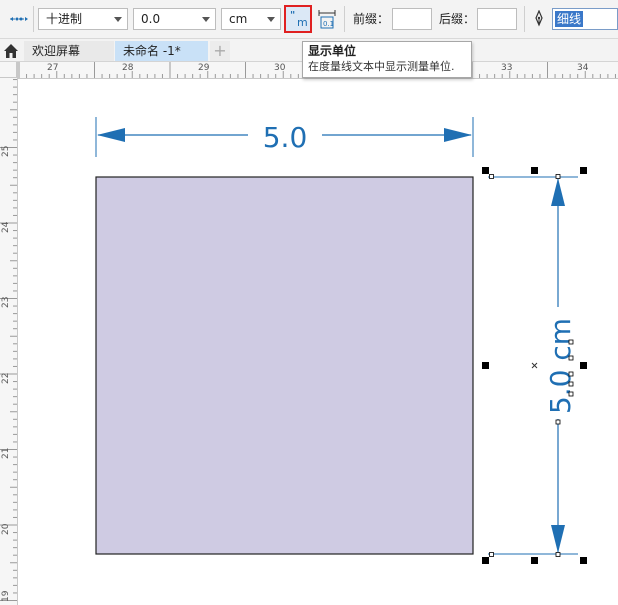  Describe the element at coordinates (6, 151) in the screenshot. I see `ruler-label: 25` at that location.